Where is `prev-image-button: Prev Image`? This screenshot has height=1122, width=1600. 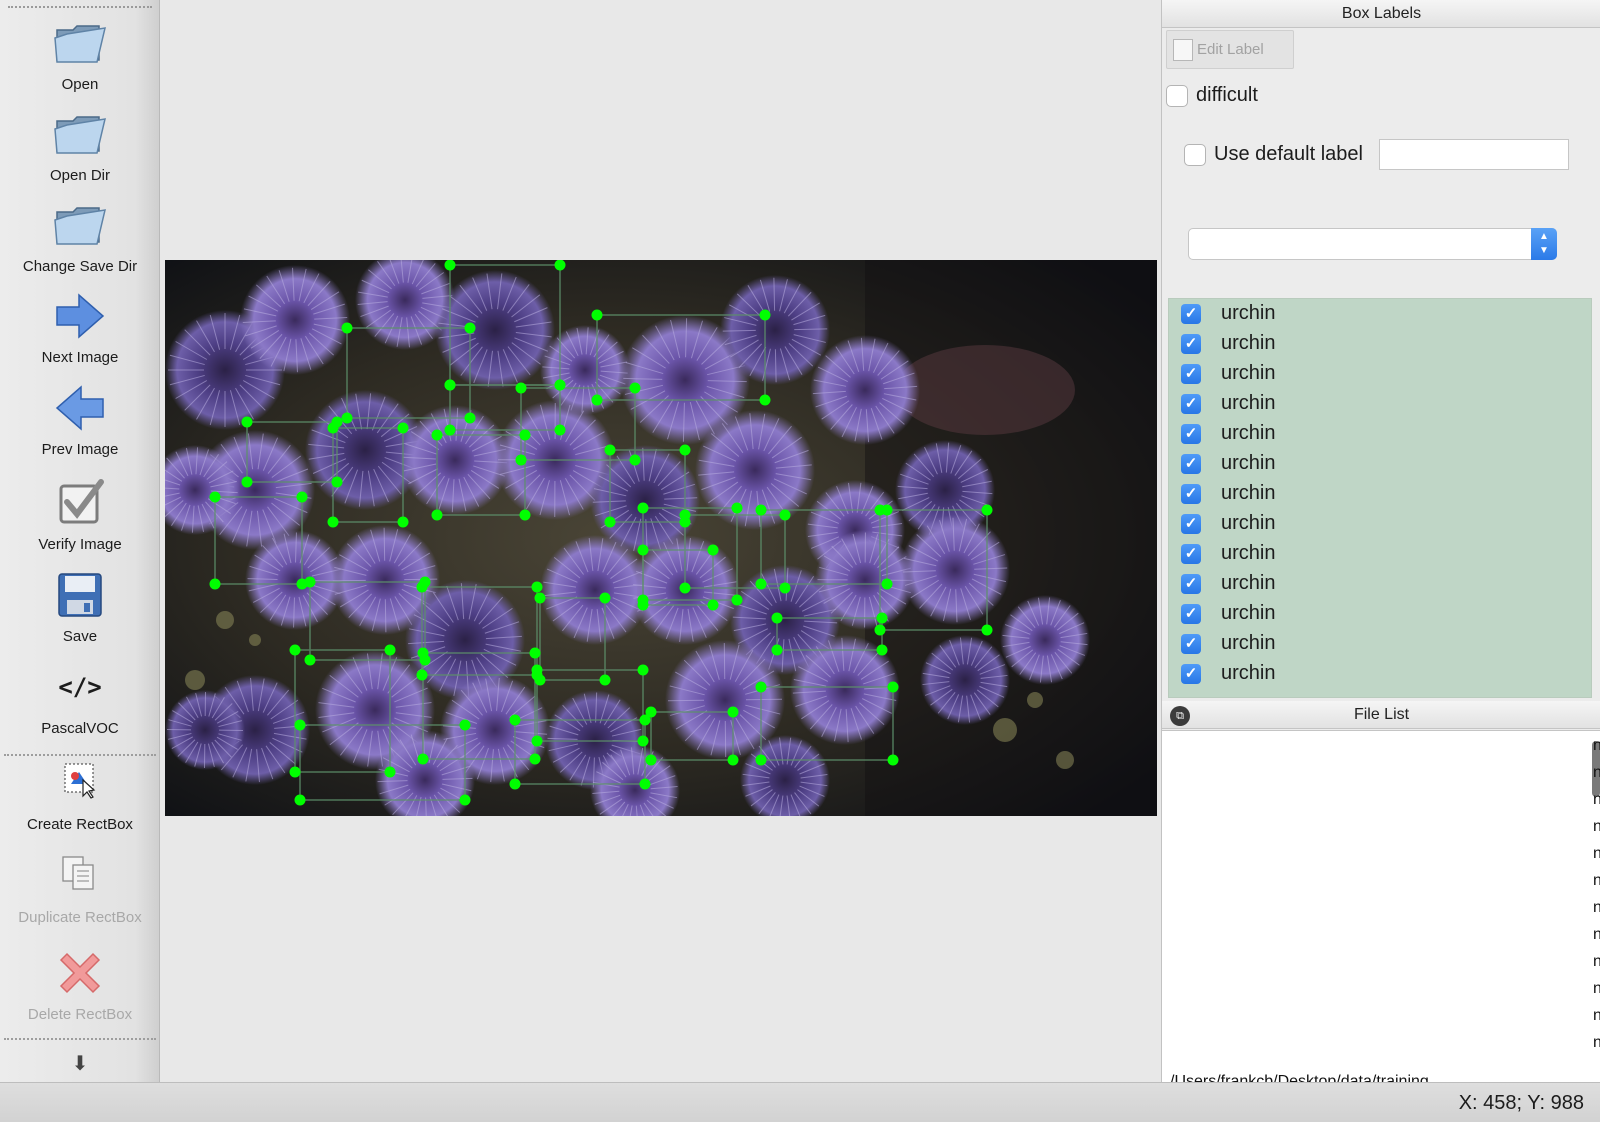
prev-image-button: Prev Image is located at coordinates (80, 419).